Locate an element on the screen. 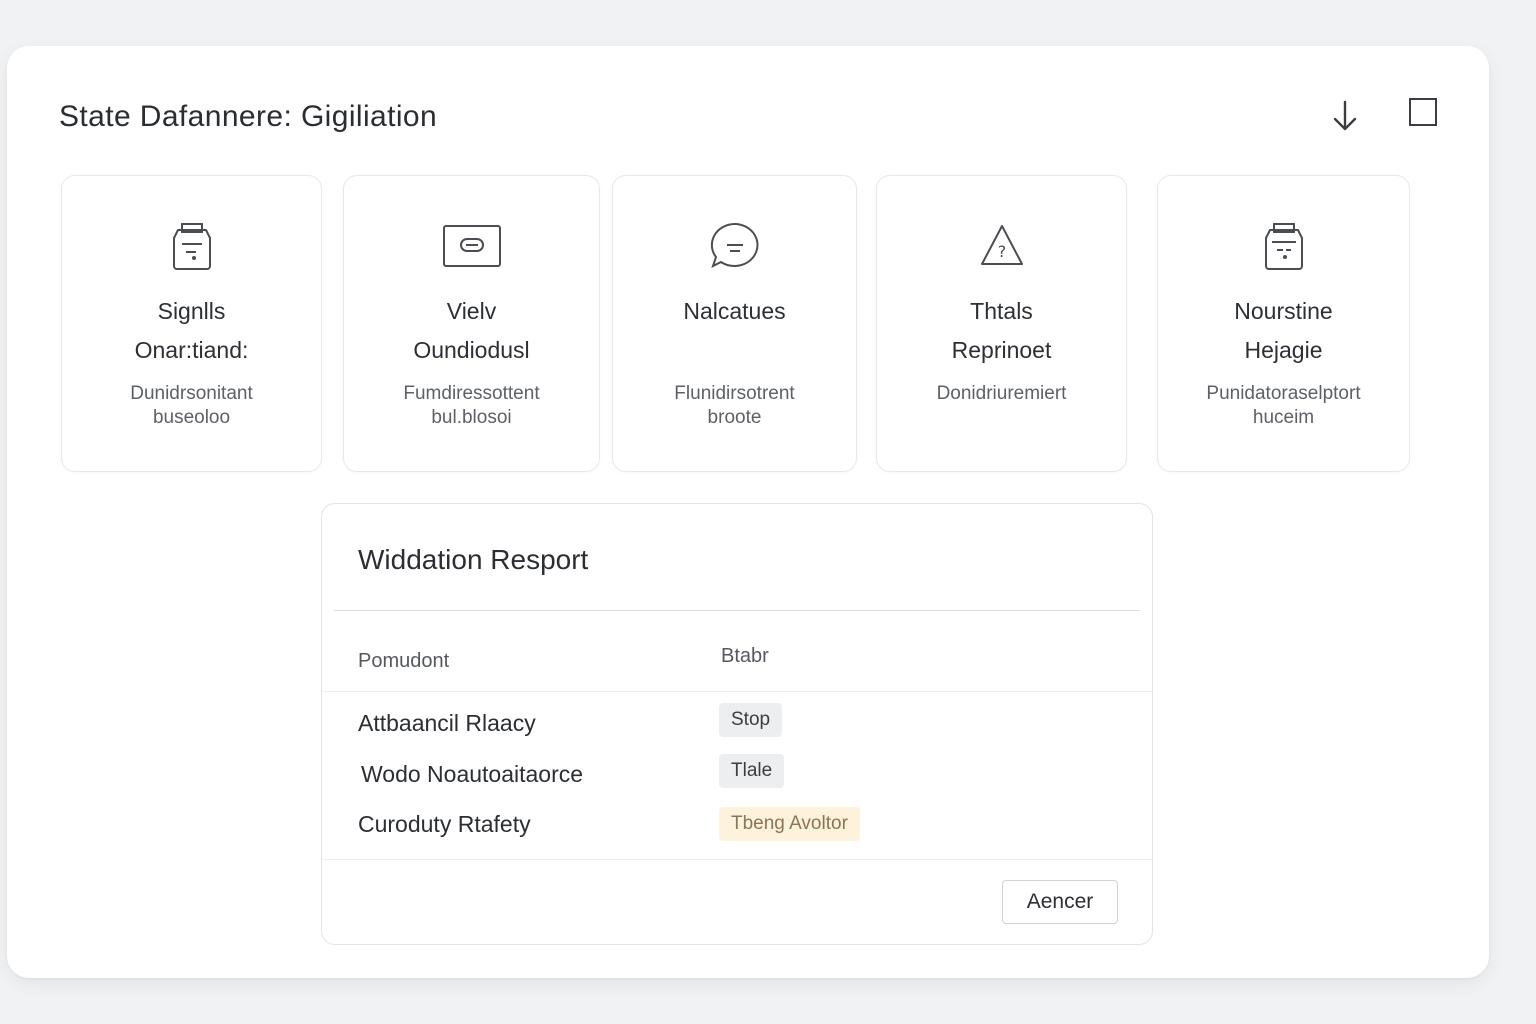 The height and width of the screenshot is (1024, 1536). download-arrow-icon is located at coordinates (1345, 115).